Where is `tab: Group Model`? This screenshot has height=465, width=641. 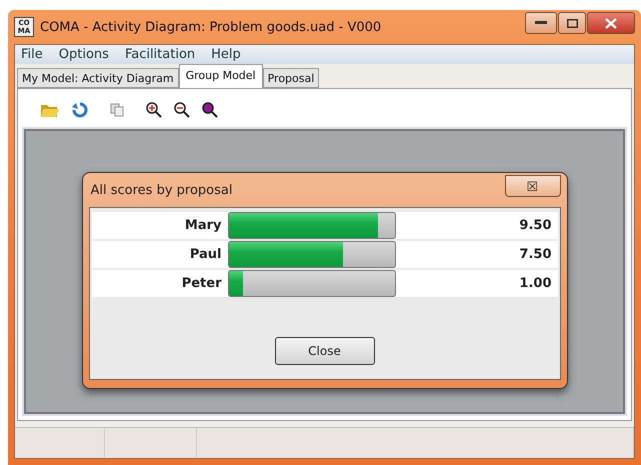
tab: Group Model is located at coordinates (220, 76).